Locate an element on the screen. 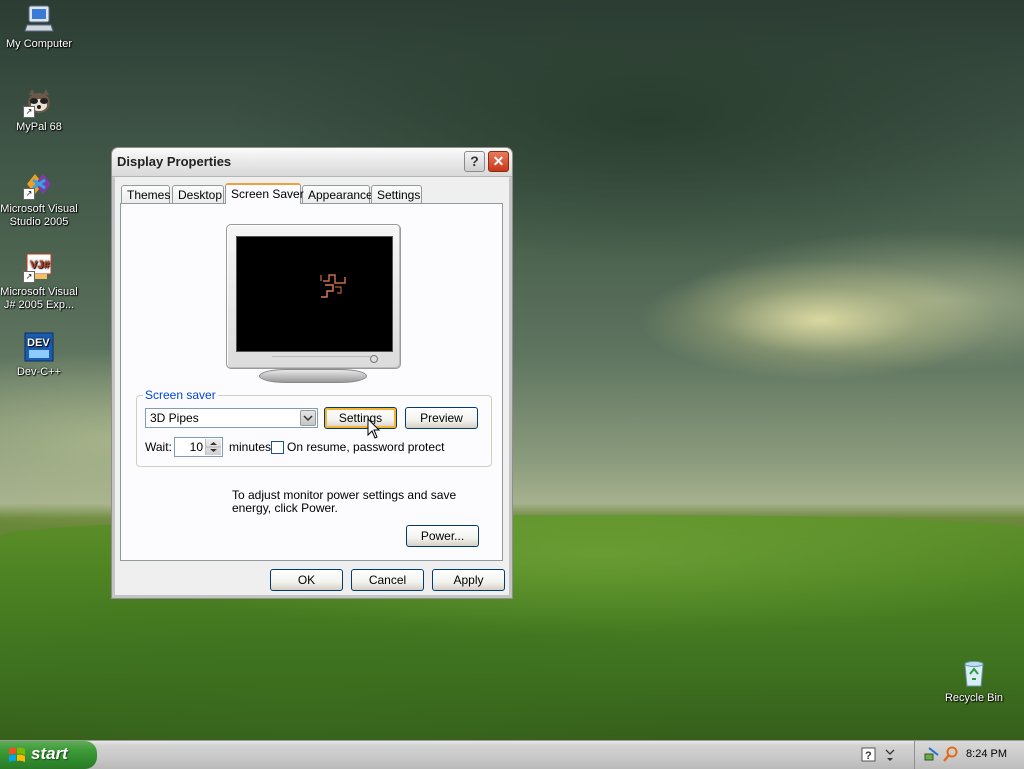  desktop-icon-label: My Computer is located at coordinates (39, 44).